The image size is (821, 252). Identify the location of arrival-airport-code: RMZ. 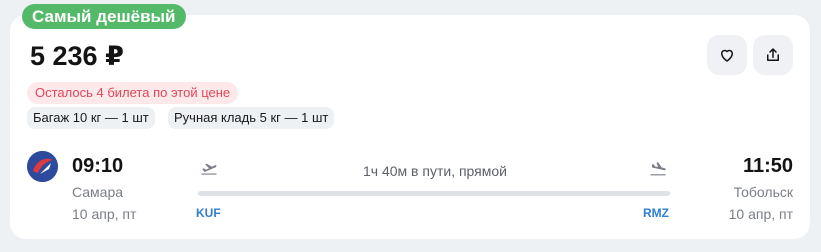
(656, 213).